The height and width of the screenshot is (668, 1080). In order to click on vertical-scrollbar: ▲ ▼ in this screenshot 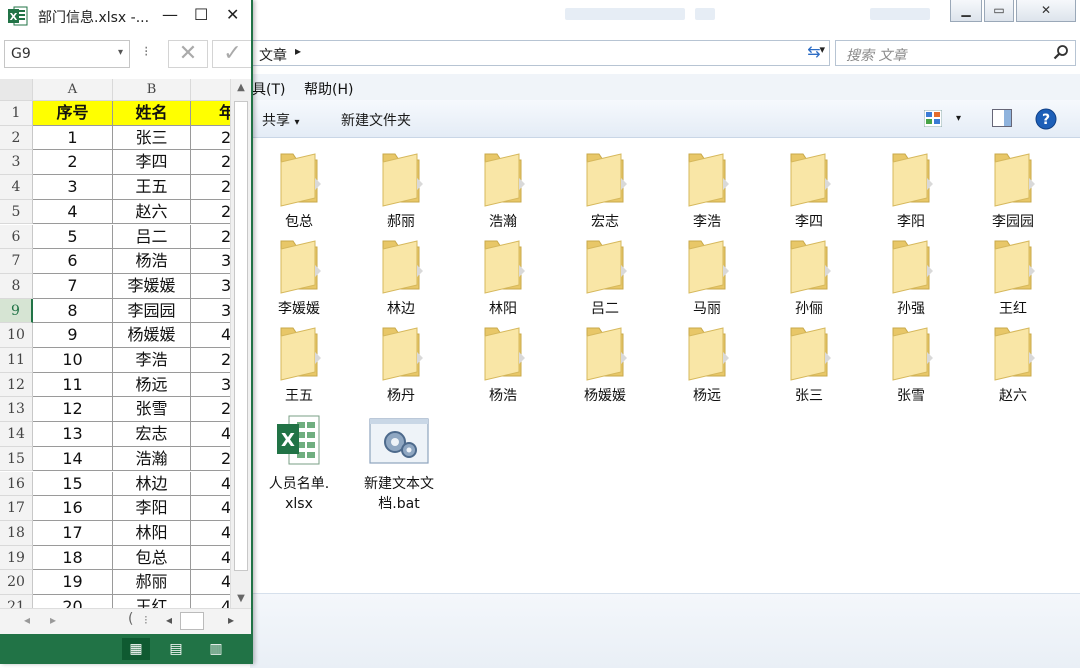, I will do `click(240, 343)`.